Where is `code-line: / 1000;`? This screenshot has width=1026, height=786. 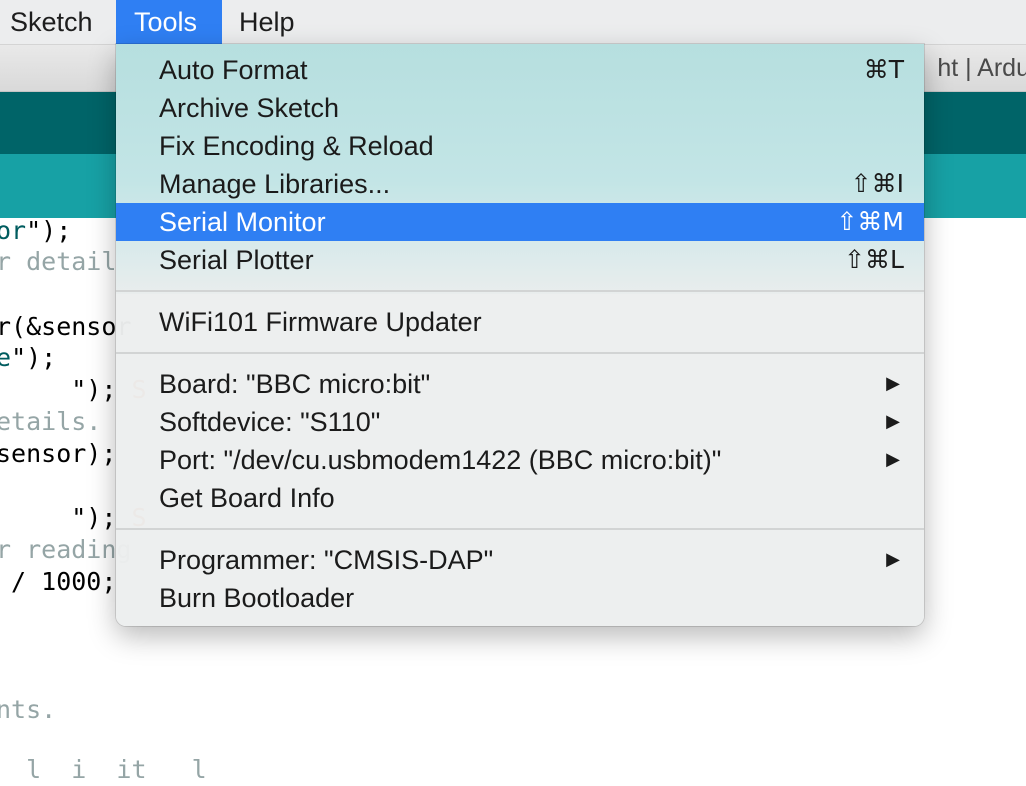
code-line: / 1000; is located at coordinates (58, 581).